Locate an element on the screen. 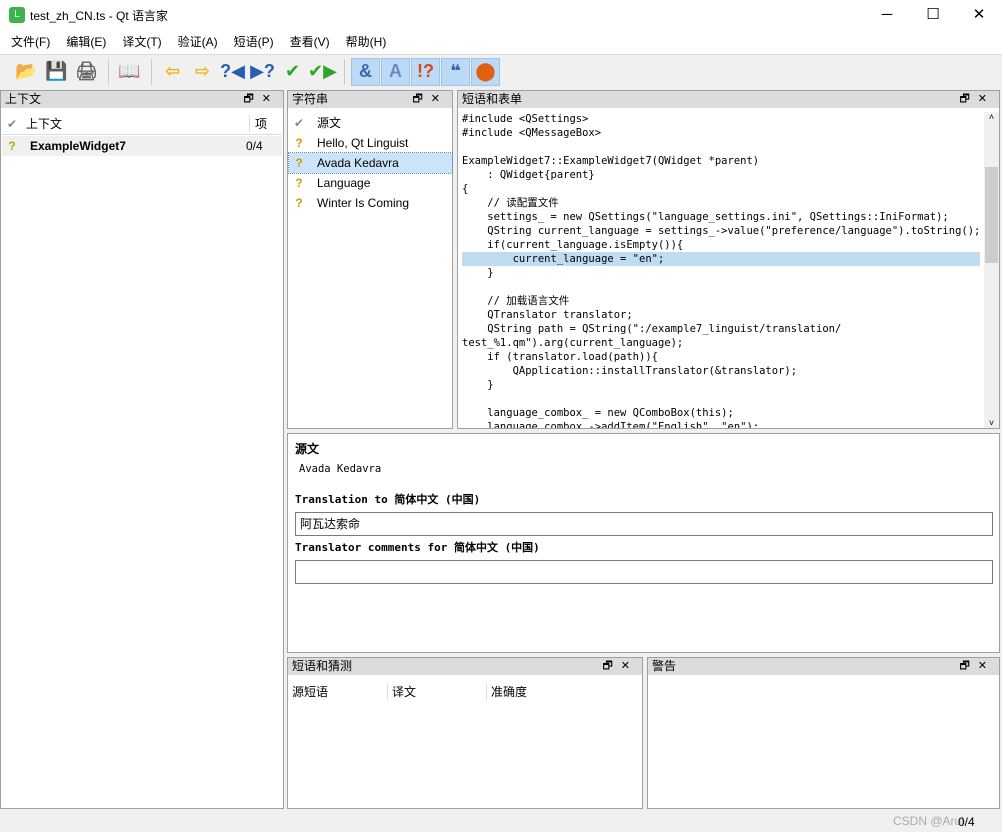  prev-icon: ⇦ is located at coordinates (172, 72).